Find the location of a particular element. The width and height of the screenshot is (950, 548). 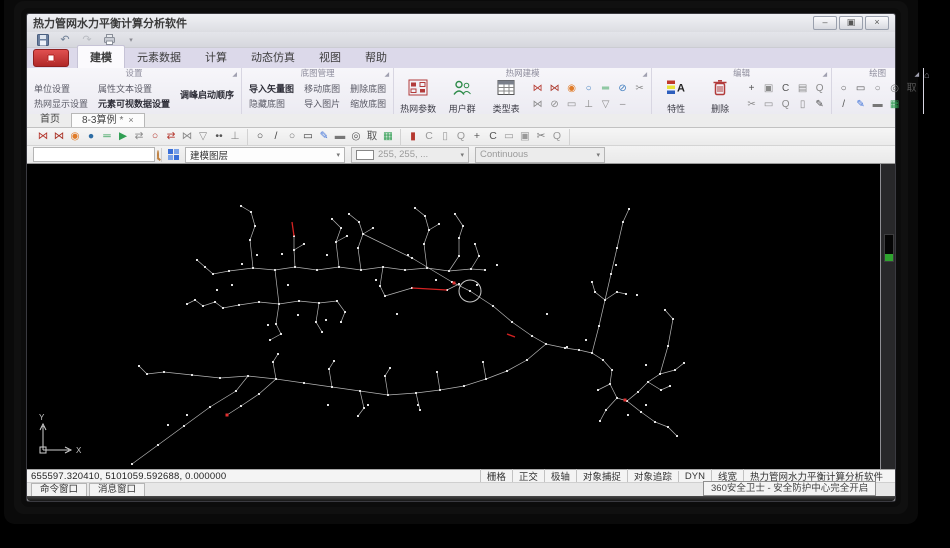

node-icon: ○ is located at coordinates (588, 89).